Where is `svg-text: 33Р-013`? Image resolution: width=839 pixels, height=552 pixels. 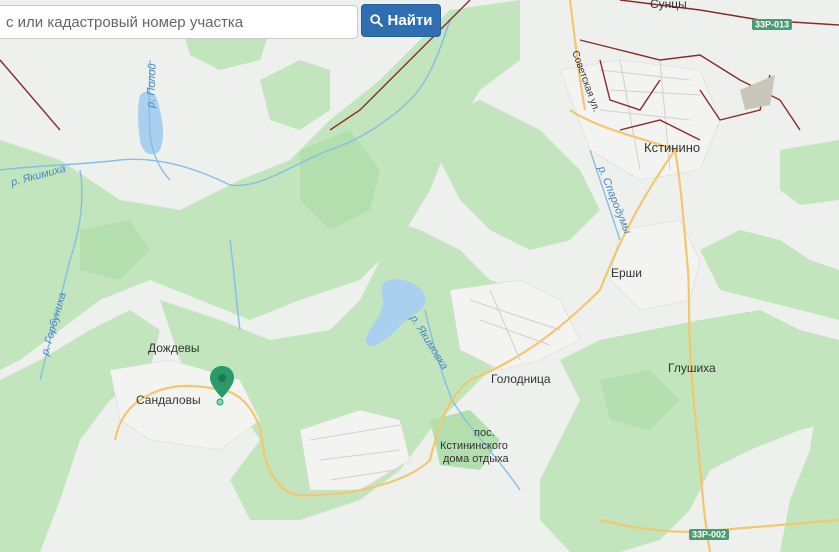 svg-text: 33Р-013 is located at coordinates (772, 25).